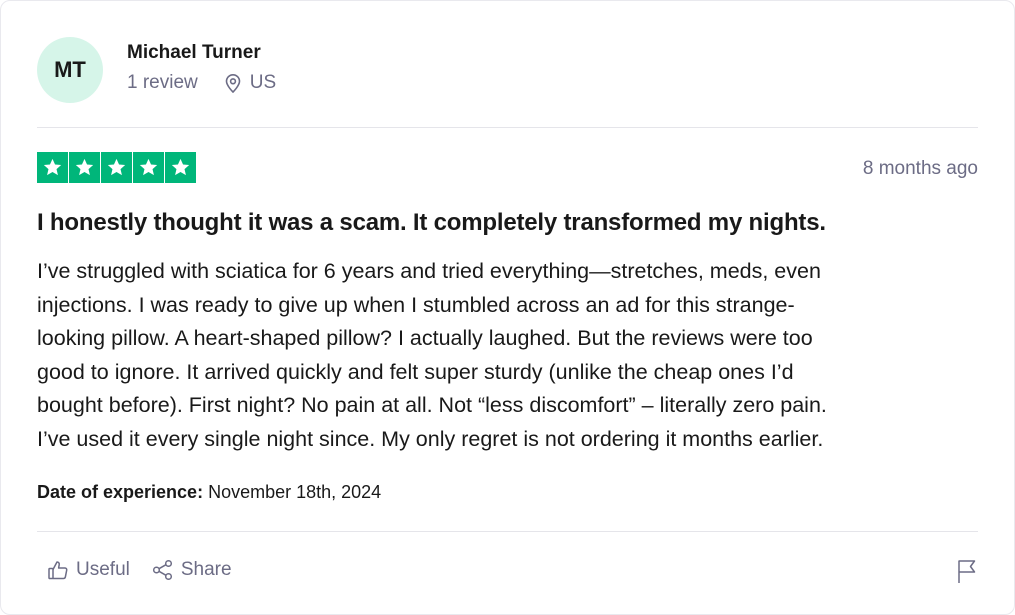 The image size is (1015, 615). I want to click on share-button: Share, so click(192, 570).